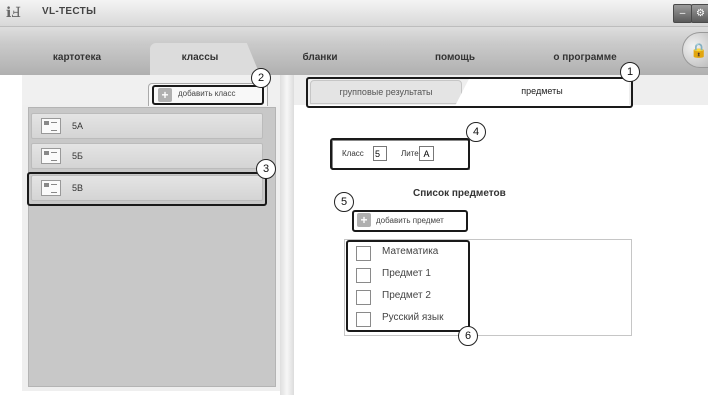  Describe the element at coordinates (78, 126) in the screenshot. I see `class-label: 5А` at that location.